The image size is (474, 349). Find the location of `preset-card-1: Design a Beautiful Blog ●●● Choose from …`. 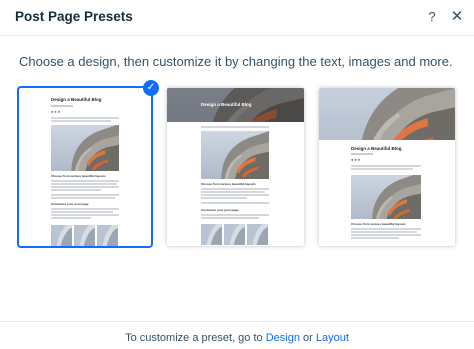

preset-card-1: Design a Beautiful Blog ●●● Choose from … is located at coordinates (85, 167).